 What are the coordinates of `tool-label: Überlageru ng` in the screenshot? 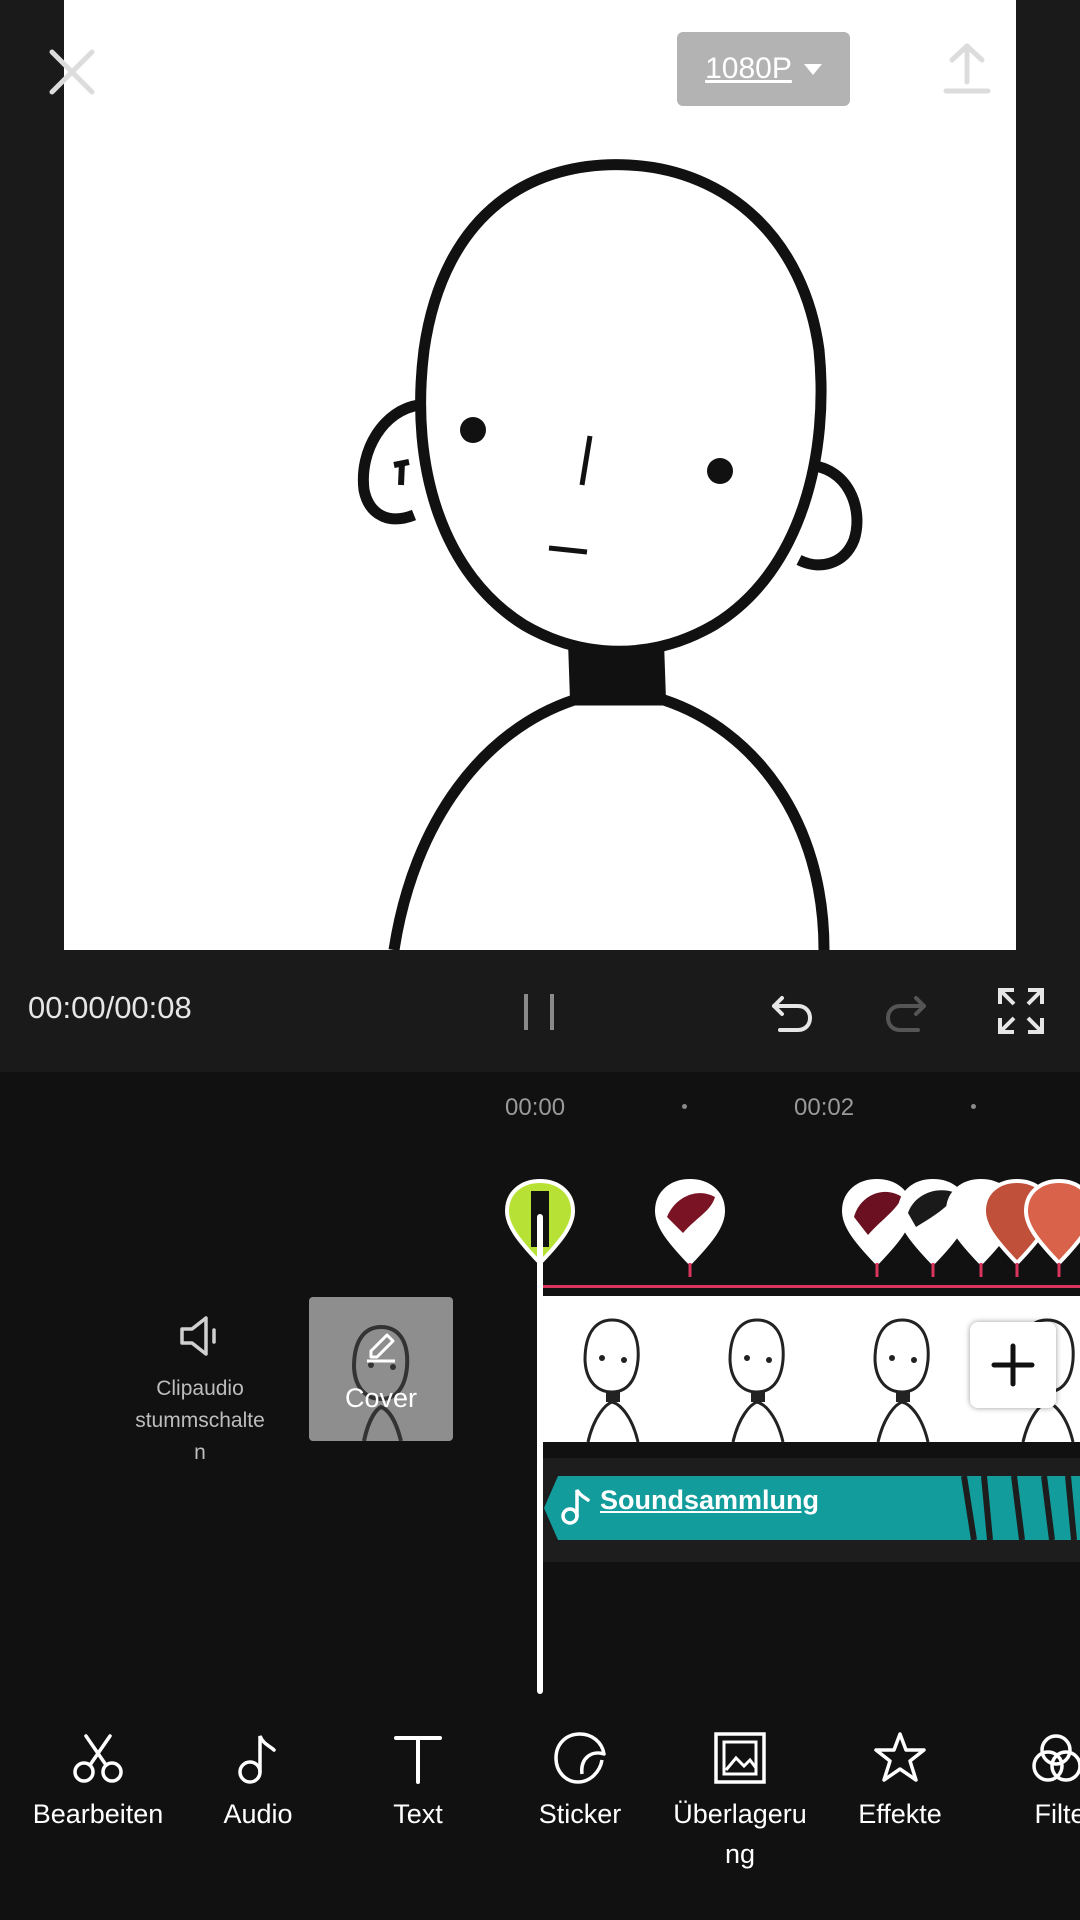 It's located at (740, 1834).